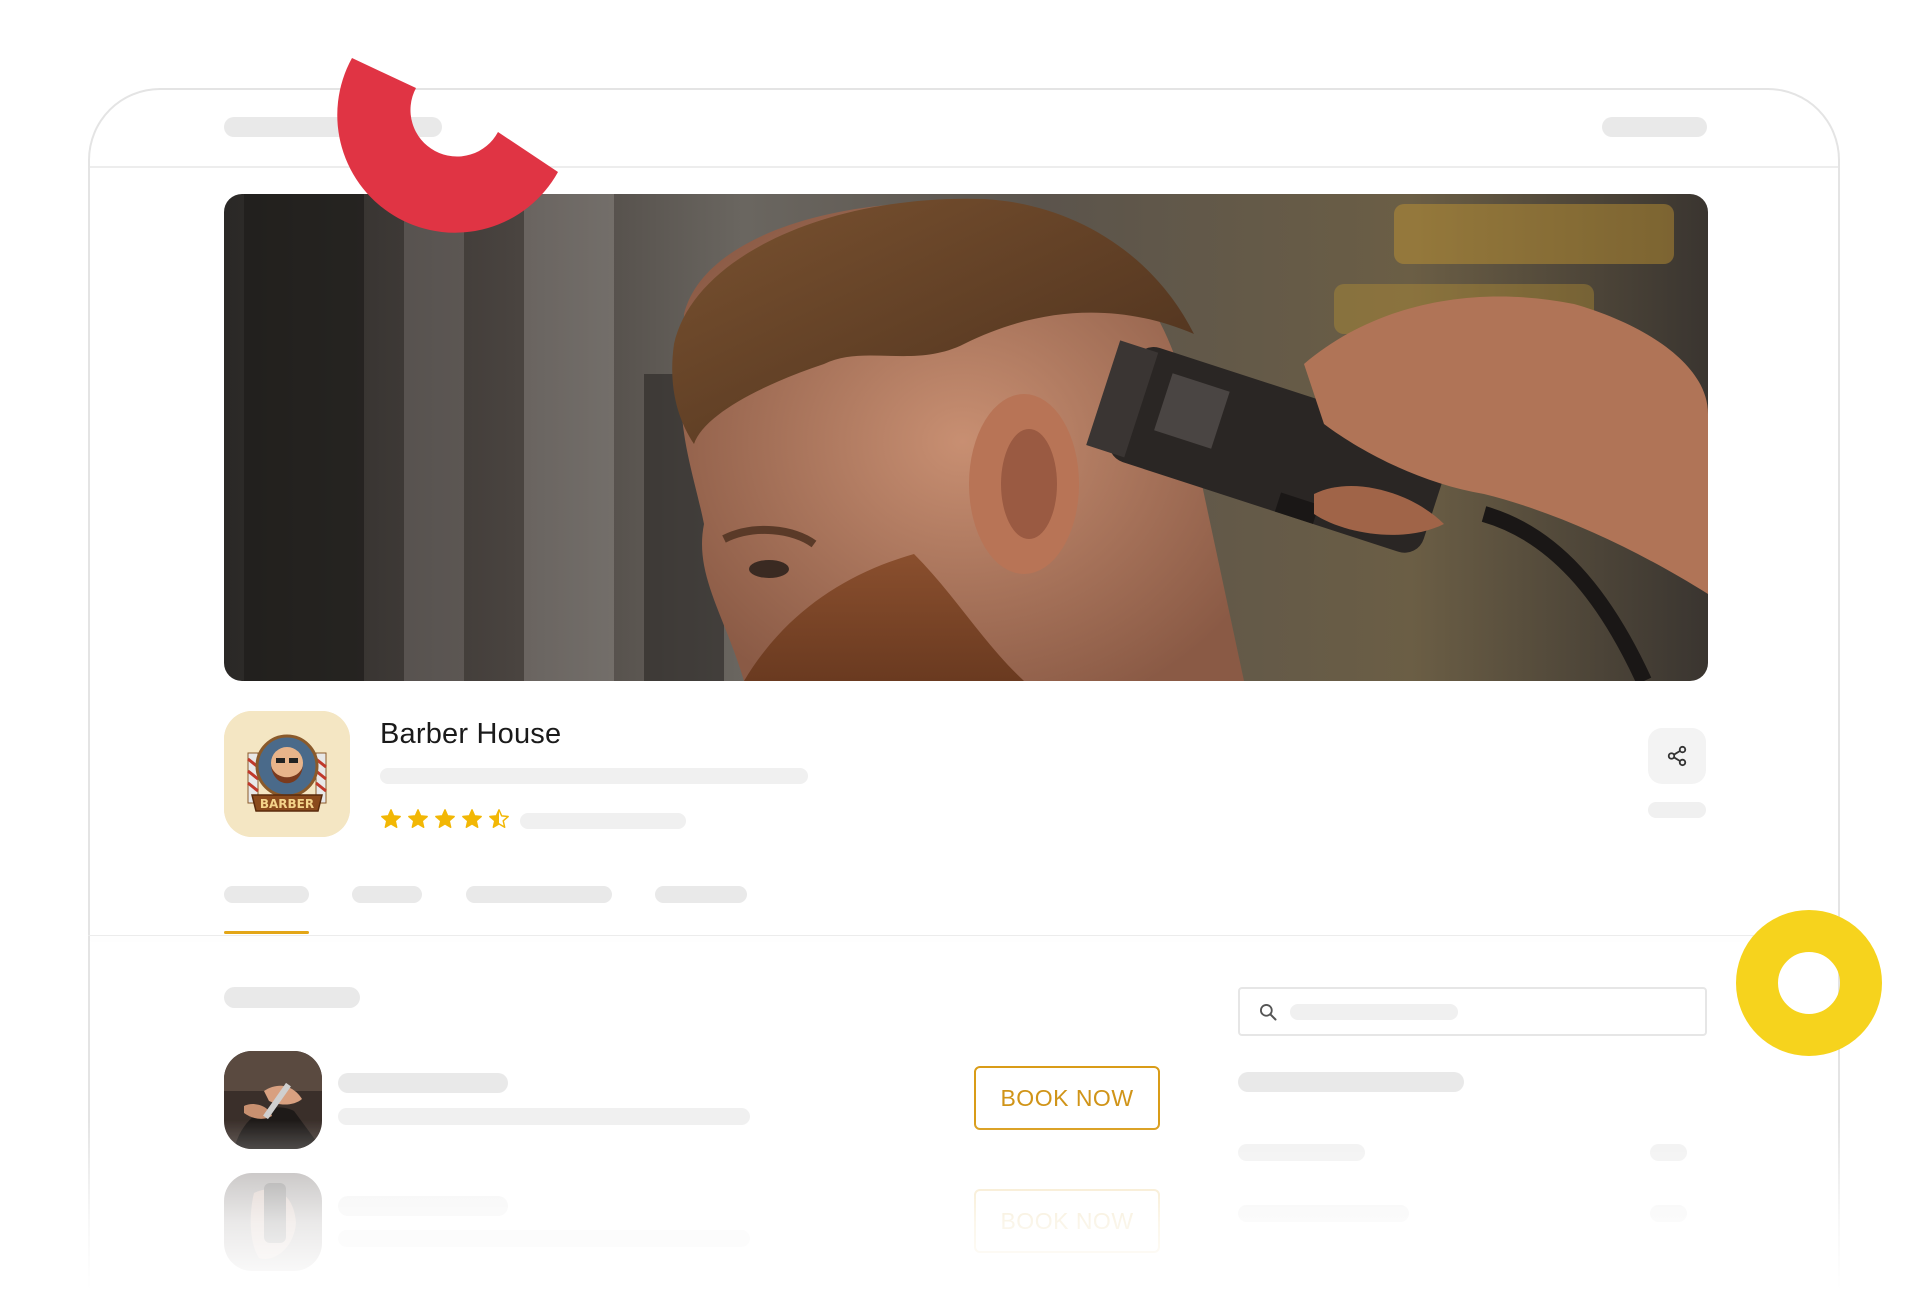 The height and width of the screenshot is (1291, 1920). I want to click on active-tab-indicator, so click(266, 932).